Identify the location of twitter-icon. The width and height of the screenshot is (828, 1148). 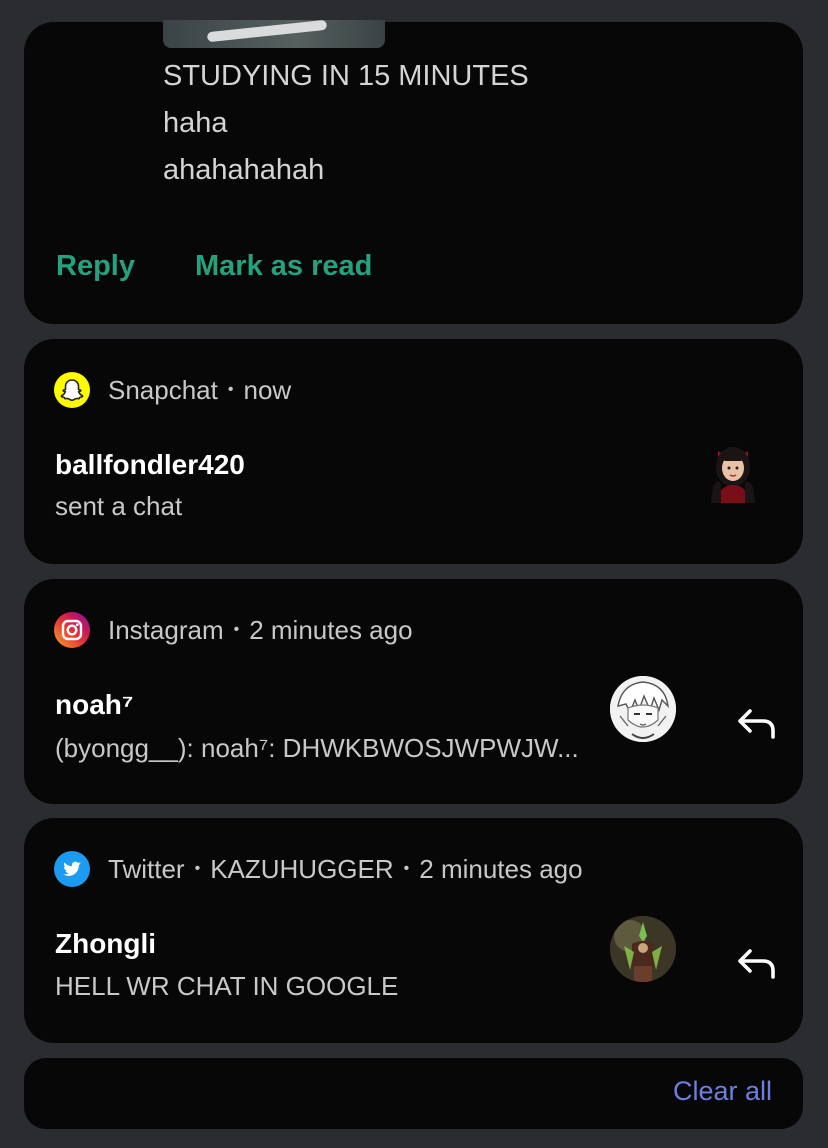
(72, 869).